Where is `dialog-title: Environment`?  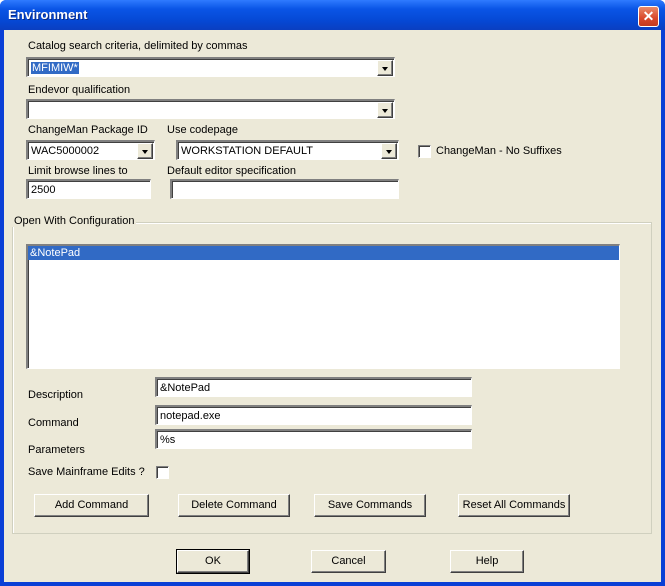
dialog-title: Environment is located at coordinates (48, 14).